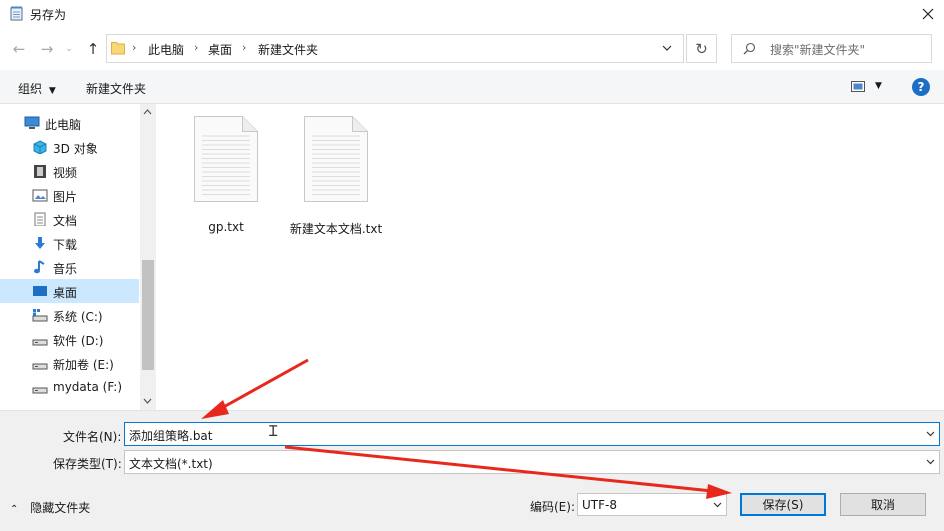 The image size is (944, 531). Describe the element at coordinates (336, 229) in the screenshot. I see `file-name: 新建文本文档.txt` at that location.